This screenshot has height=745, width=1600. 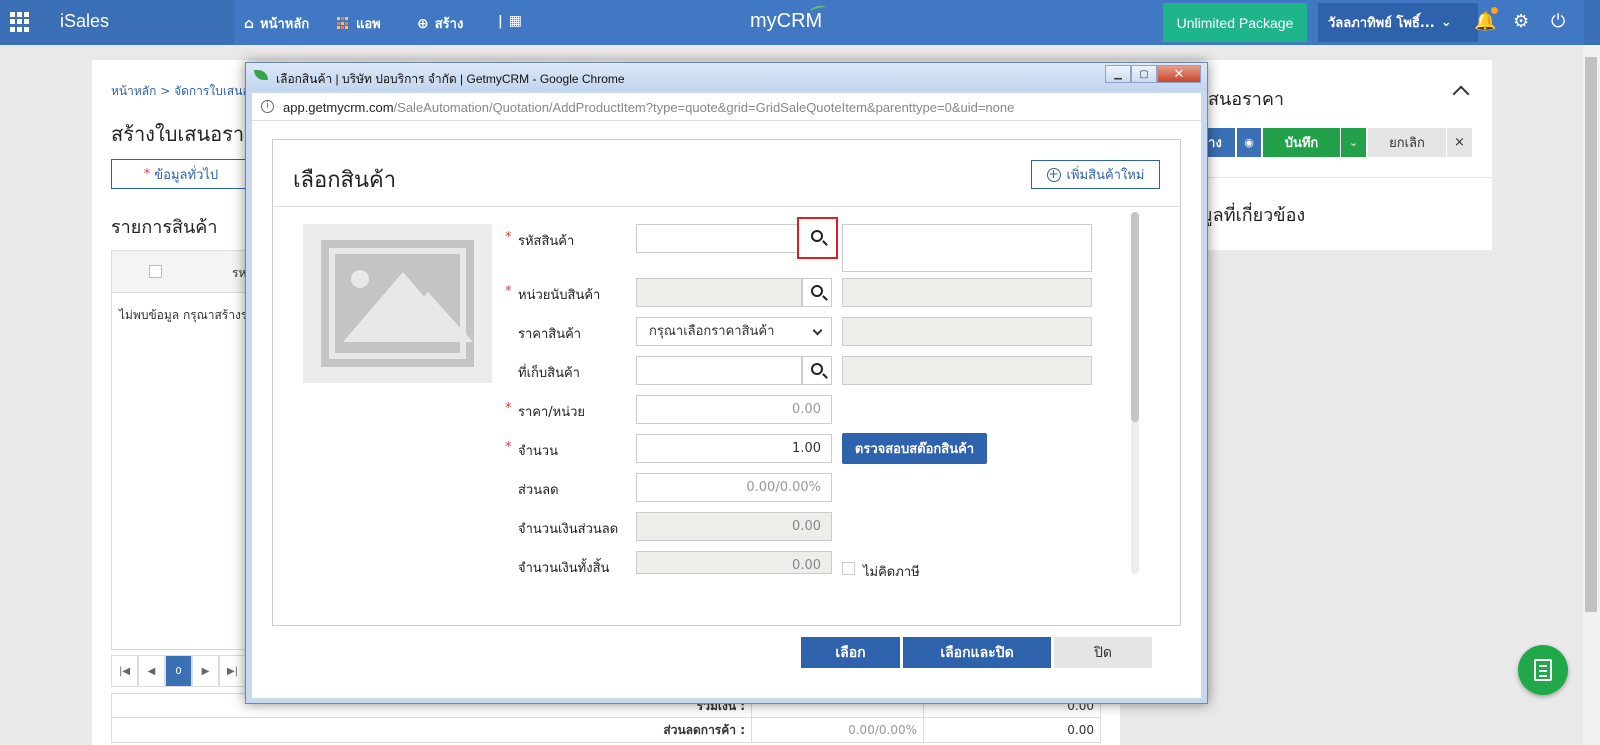 What do you see at coordinates (734, 526) in the screenshot?
I see `discount-amount-input: 0.00` at bounding box center [734, 526].